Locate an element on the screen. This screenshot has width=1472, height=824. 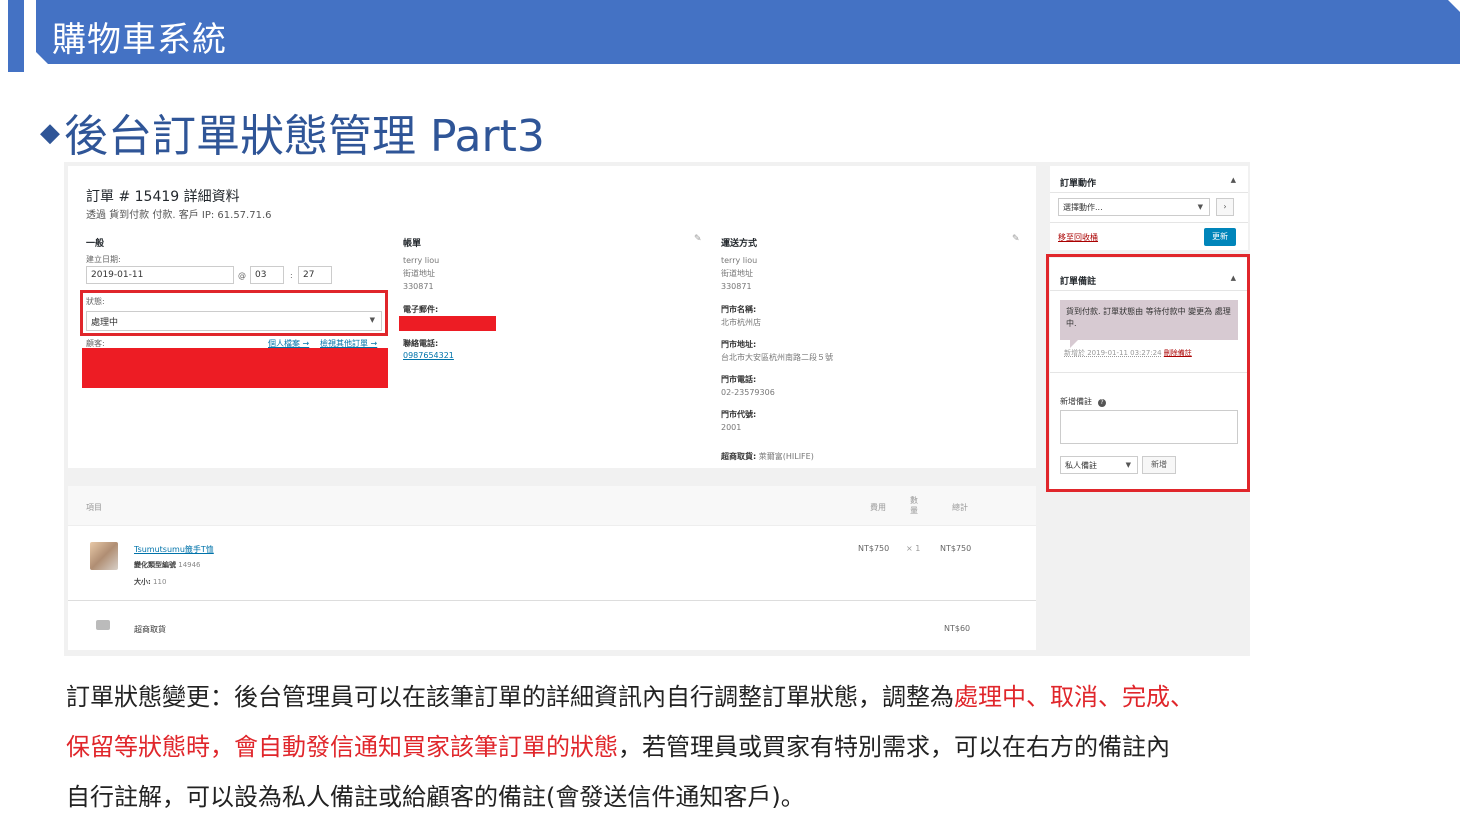
notes-highlight is located at coordinates (1148, 373).